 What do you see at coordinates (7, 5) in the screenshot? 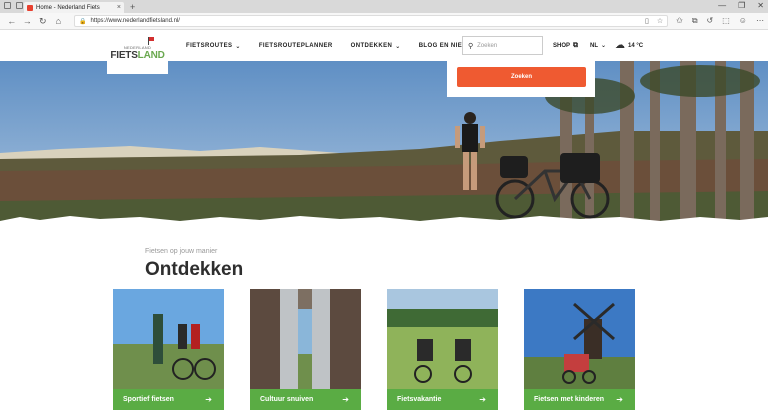
I see `tab-actions-icon` at bounding box center [7, 5].